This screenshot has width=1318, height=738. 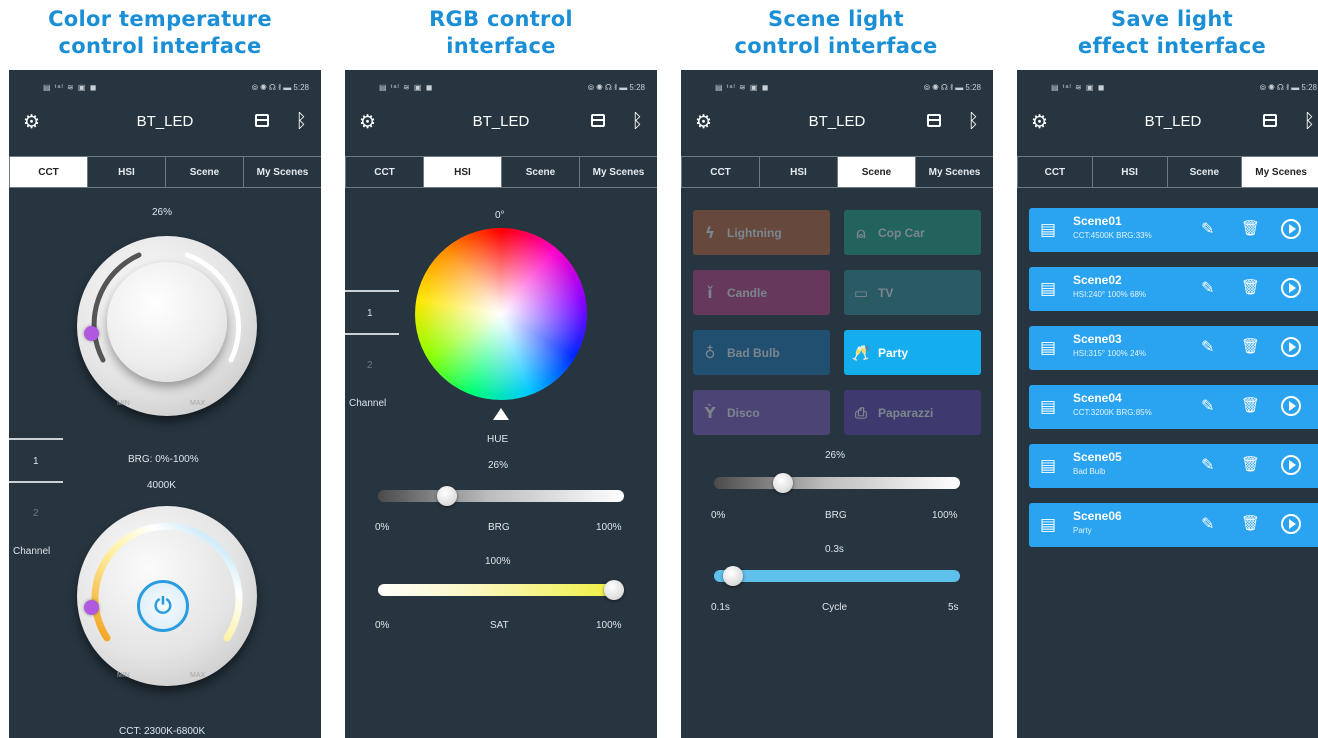 I want to click on scene-button-party: 🥂 Party, so click(x=912, y=352).